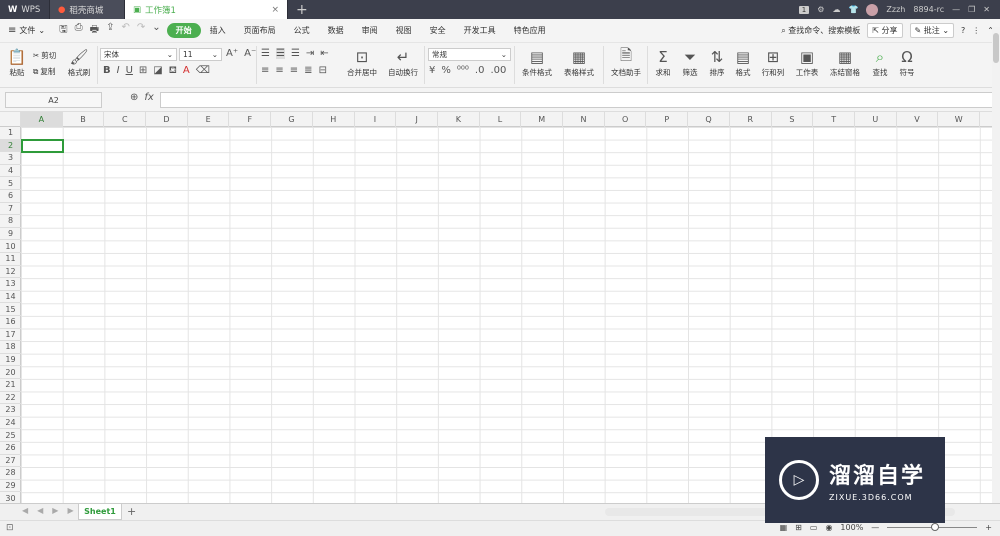 Image resolution: width=1000 pixels, height=536 pixels. What do you see at coordinates (250, 53) in the screenshot?
I see `decrease-font-icon: A⁻` at bounding box center [250, 53].